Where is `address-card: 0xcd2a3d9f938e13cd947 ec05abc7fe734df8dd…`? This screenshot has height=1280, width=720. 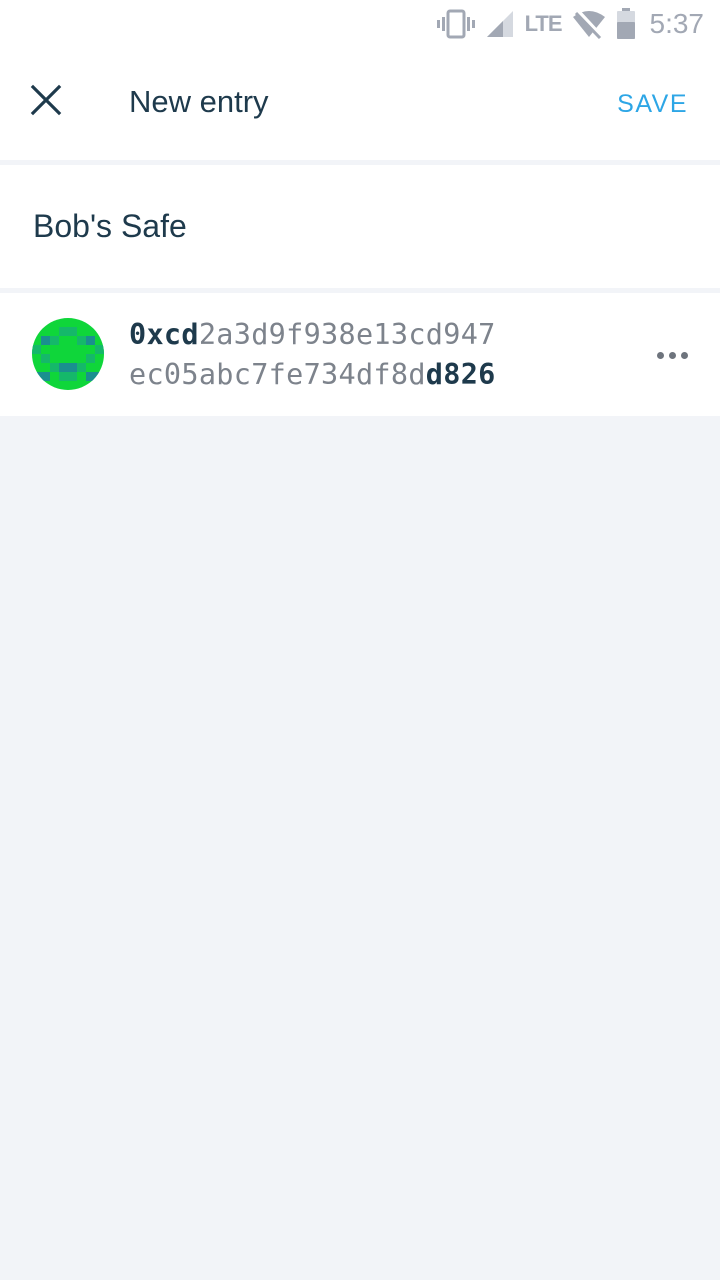 address-card: 0xcd2a3d9f938e13cd947 ec05abc7fe734df8dd… is located at coordinates (360, 354).